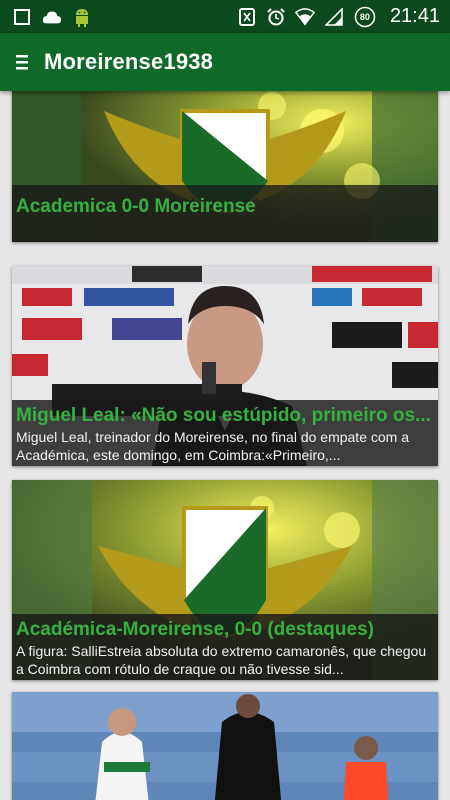 Image resolution: width=450 pixels, height=800 pixels. Describe the element at coordinates (225, 16) in the screenshot. I see `status-bar: 80 21:41` at that location.